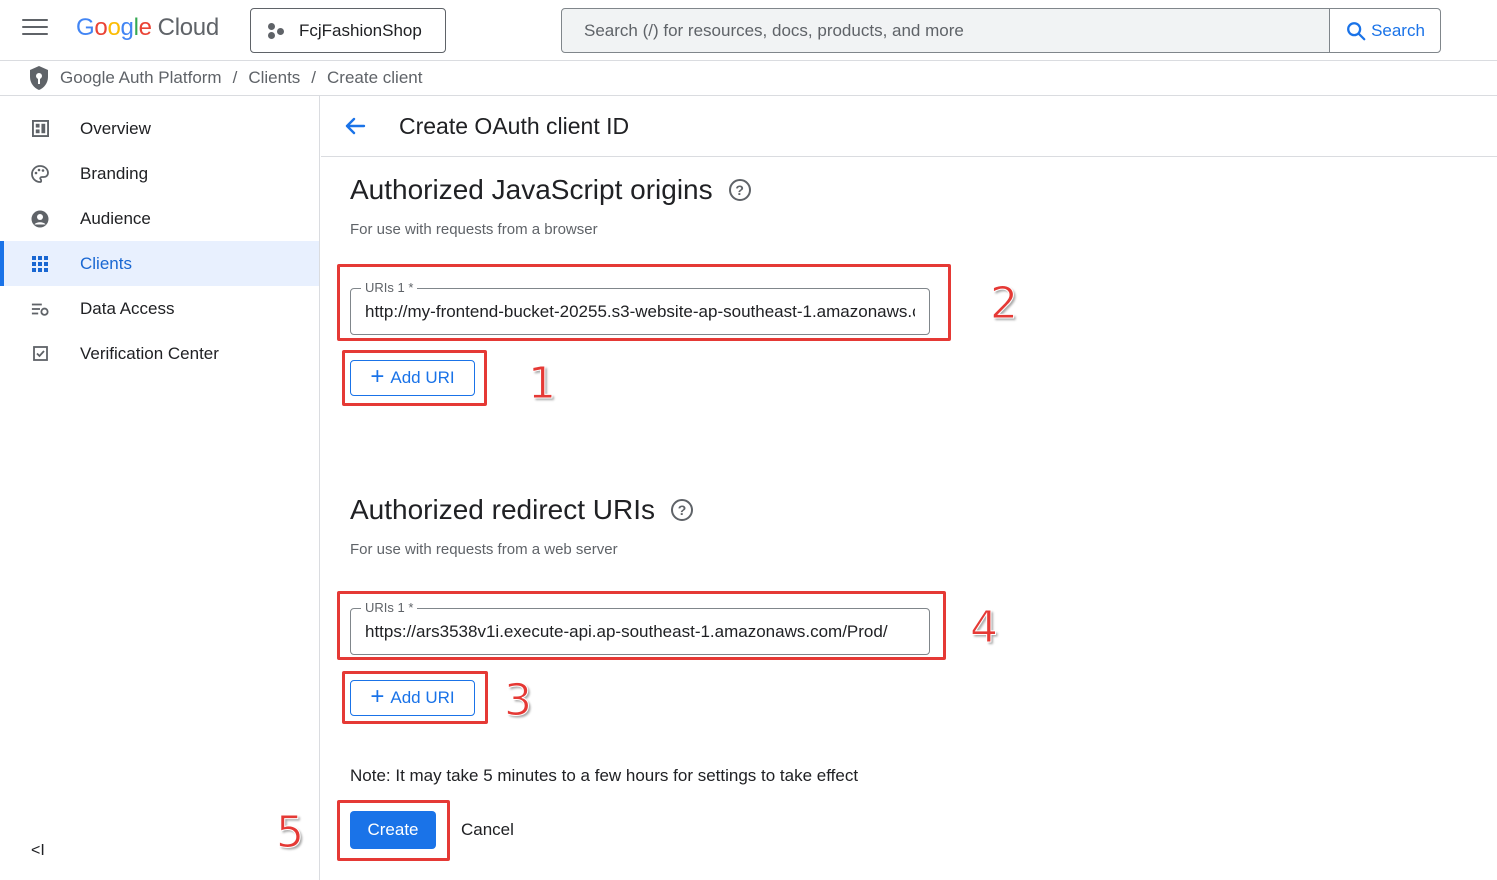 The height and width of the screenshot is (880, 1497). What do you see at coordinates (149, 353) in the screenshot?
I see `sidebar-item-label: Verification Center` at bounding box center [149, 353].